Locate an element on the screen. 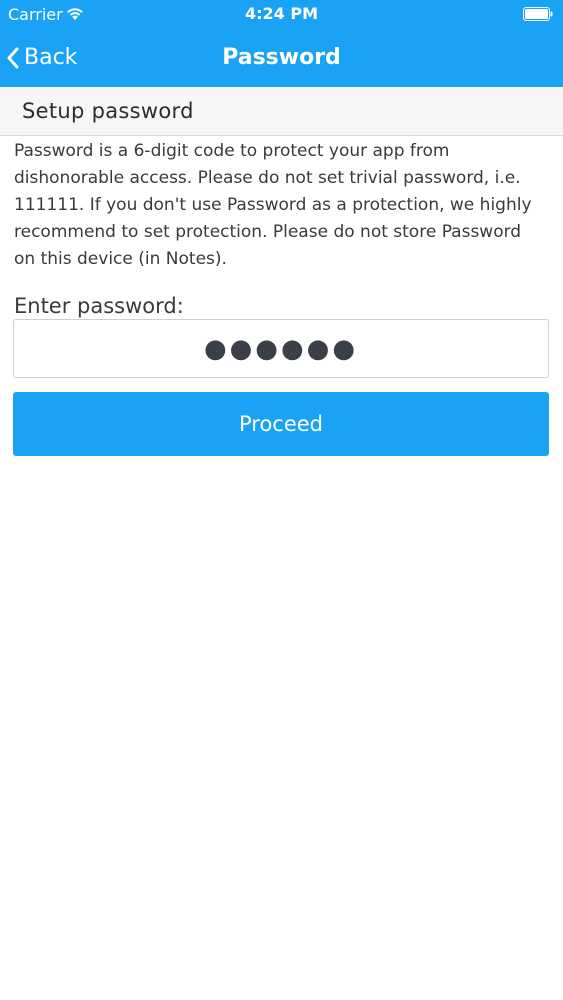 This screenshot has height=1000, width=563. section-header: Setup password is located at coordinates (281, 111).